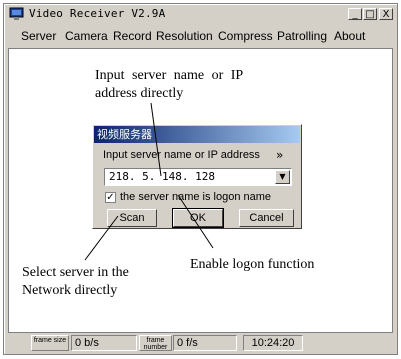  What do you see at coordinates (195, 221) in the screenshot?
I see `arrow-line-logon` at bounding box center [195, 221].